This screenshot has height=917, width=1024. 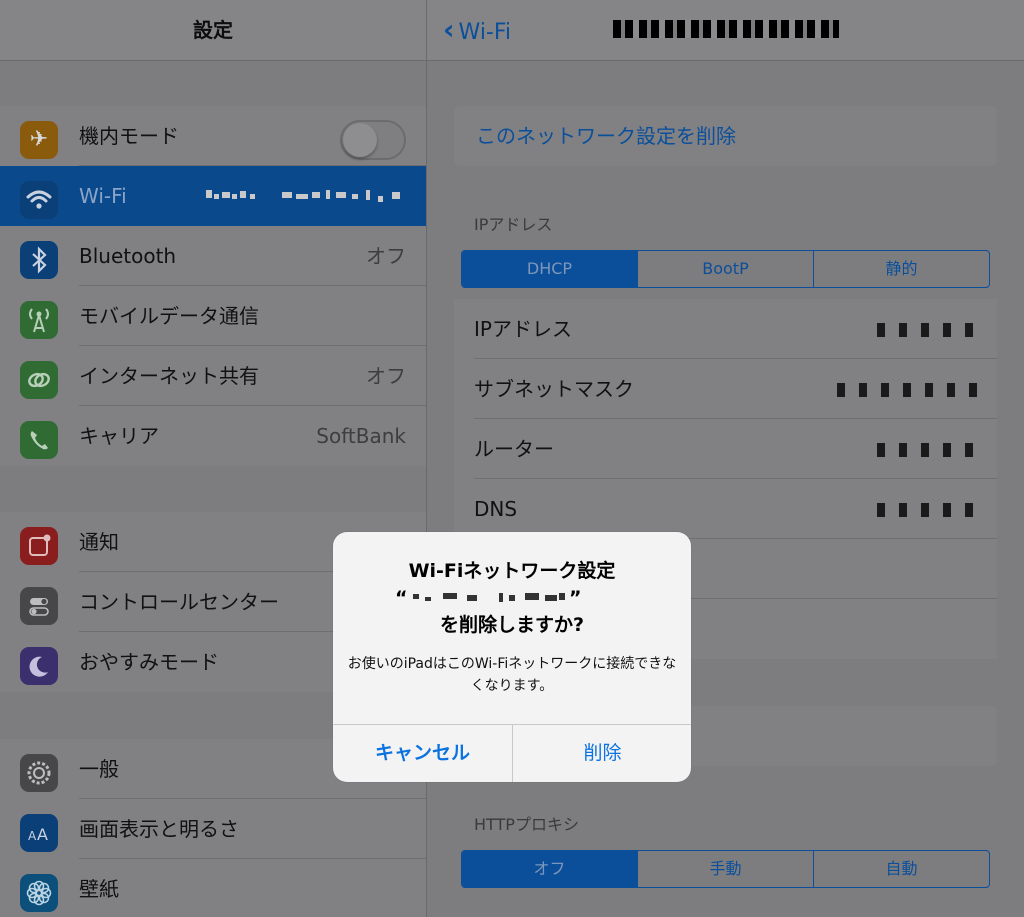 I want to click on list-item: DNS, so click(x=725, y=509).